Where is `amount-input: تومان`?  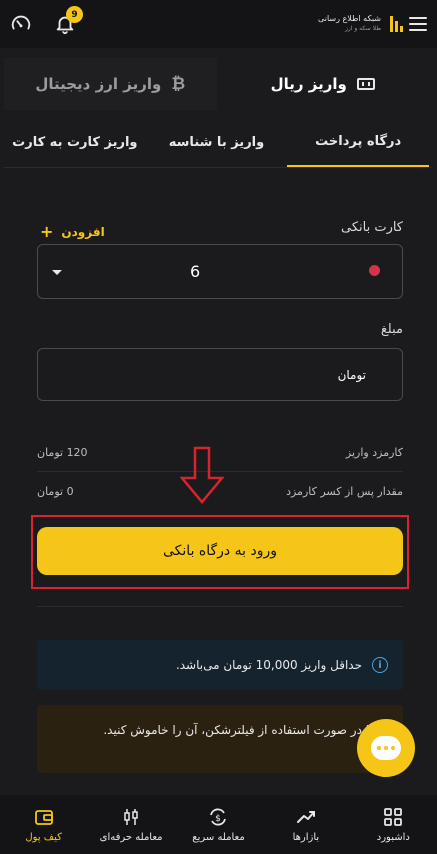 amount-input: تومان is located at coordinates (220, 374).